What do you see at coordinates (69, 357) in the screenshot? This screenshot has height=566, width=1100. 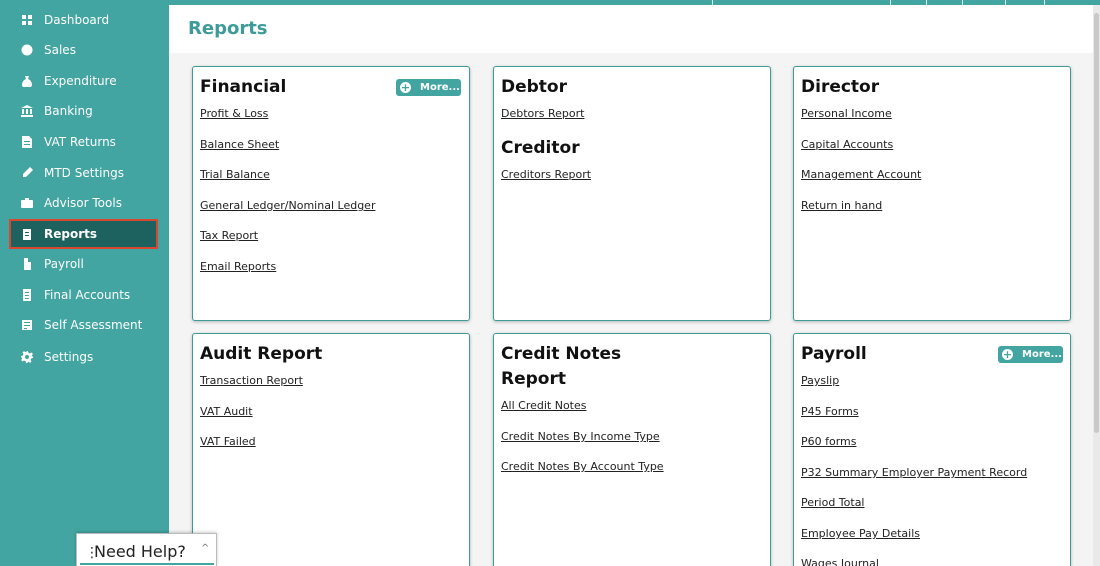 I see `sidebar-item-label: Settings` at bounding box center [69, 357].